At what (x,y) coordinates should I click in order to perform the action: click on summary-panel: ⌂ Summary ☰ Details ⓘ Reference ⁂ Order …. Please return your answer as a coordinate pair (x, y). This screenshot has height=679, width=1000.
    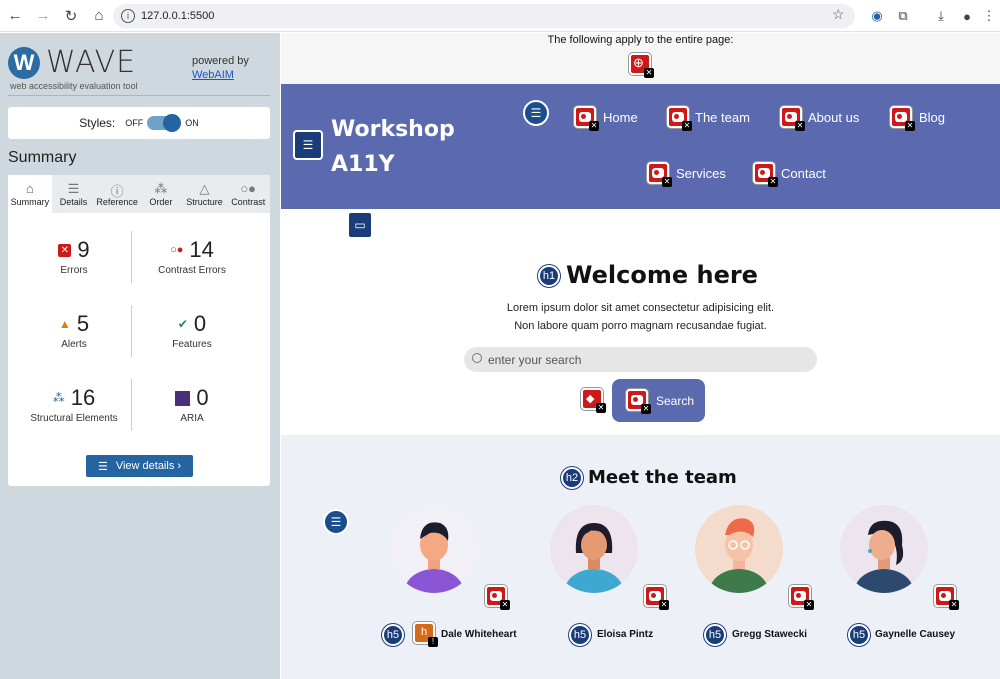
    Looking at the image, I should click on (139, 330).